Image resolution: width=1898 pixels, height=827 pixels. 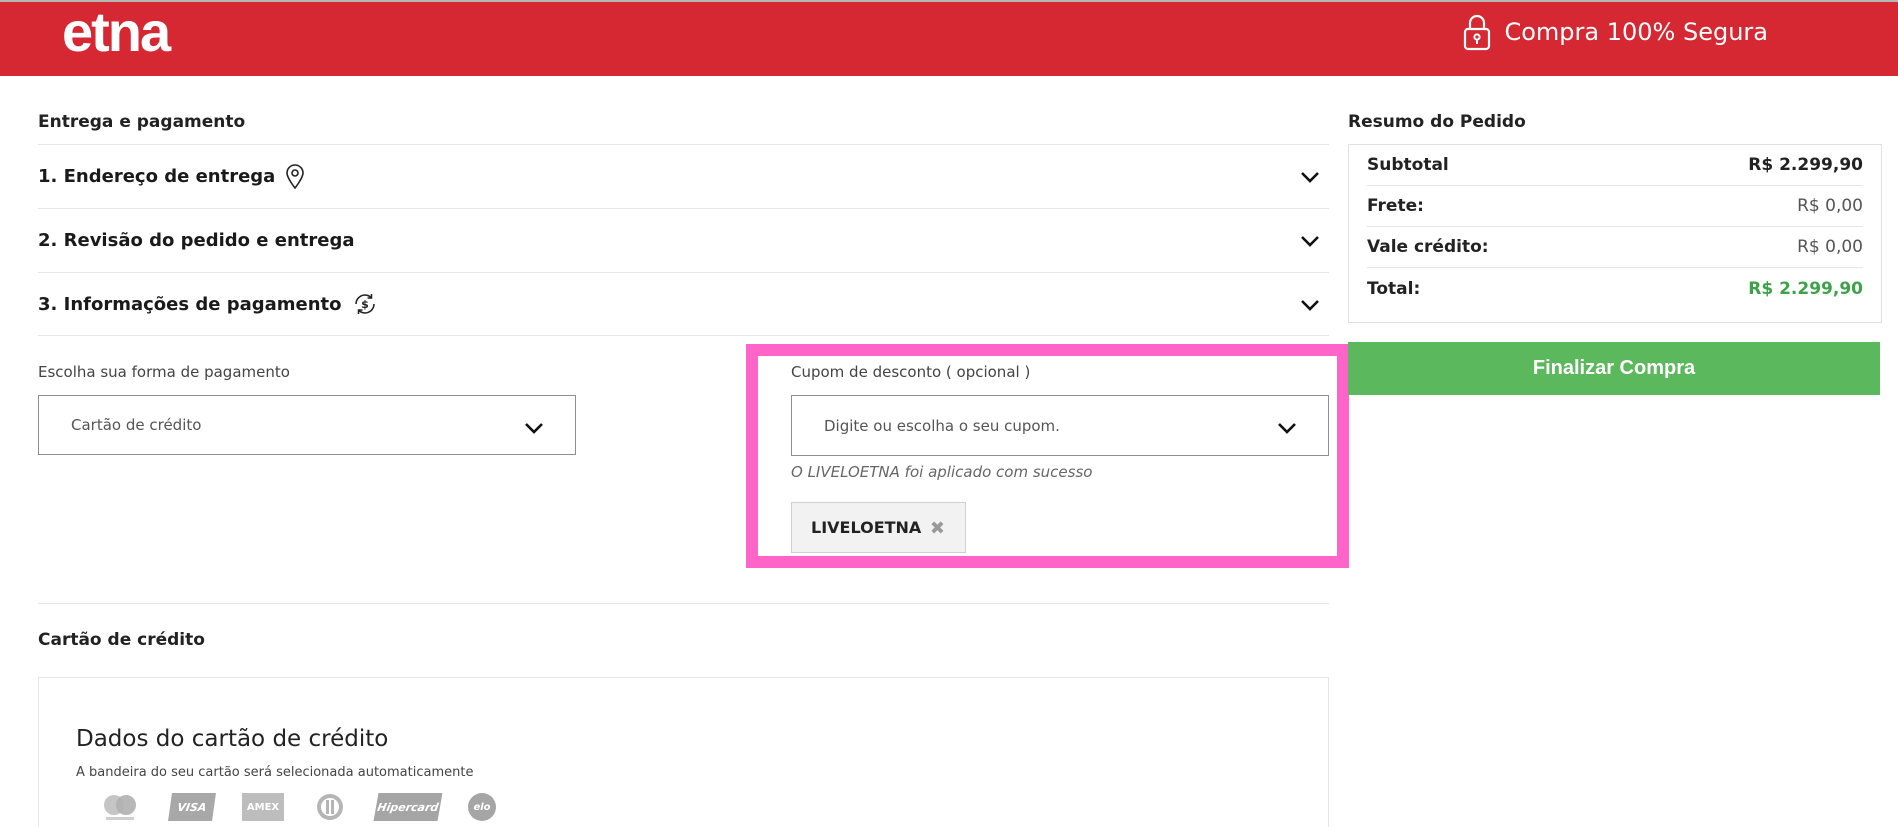 I want to click on coupon-label: Cupom de desconto ( opcional ), so click(x=911, y=372).